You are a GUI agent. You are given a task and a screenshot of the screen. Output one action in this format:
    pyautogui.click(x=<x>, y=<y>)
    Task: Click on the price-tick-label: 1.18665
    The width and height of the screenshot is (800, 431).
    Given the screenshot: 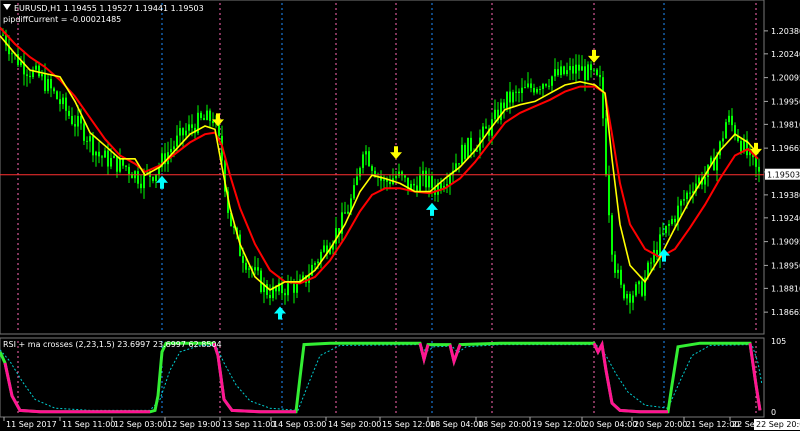 What is the action you would take?
    pyautogui.click(x=785, y=312)
    